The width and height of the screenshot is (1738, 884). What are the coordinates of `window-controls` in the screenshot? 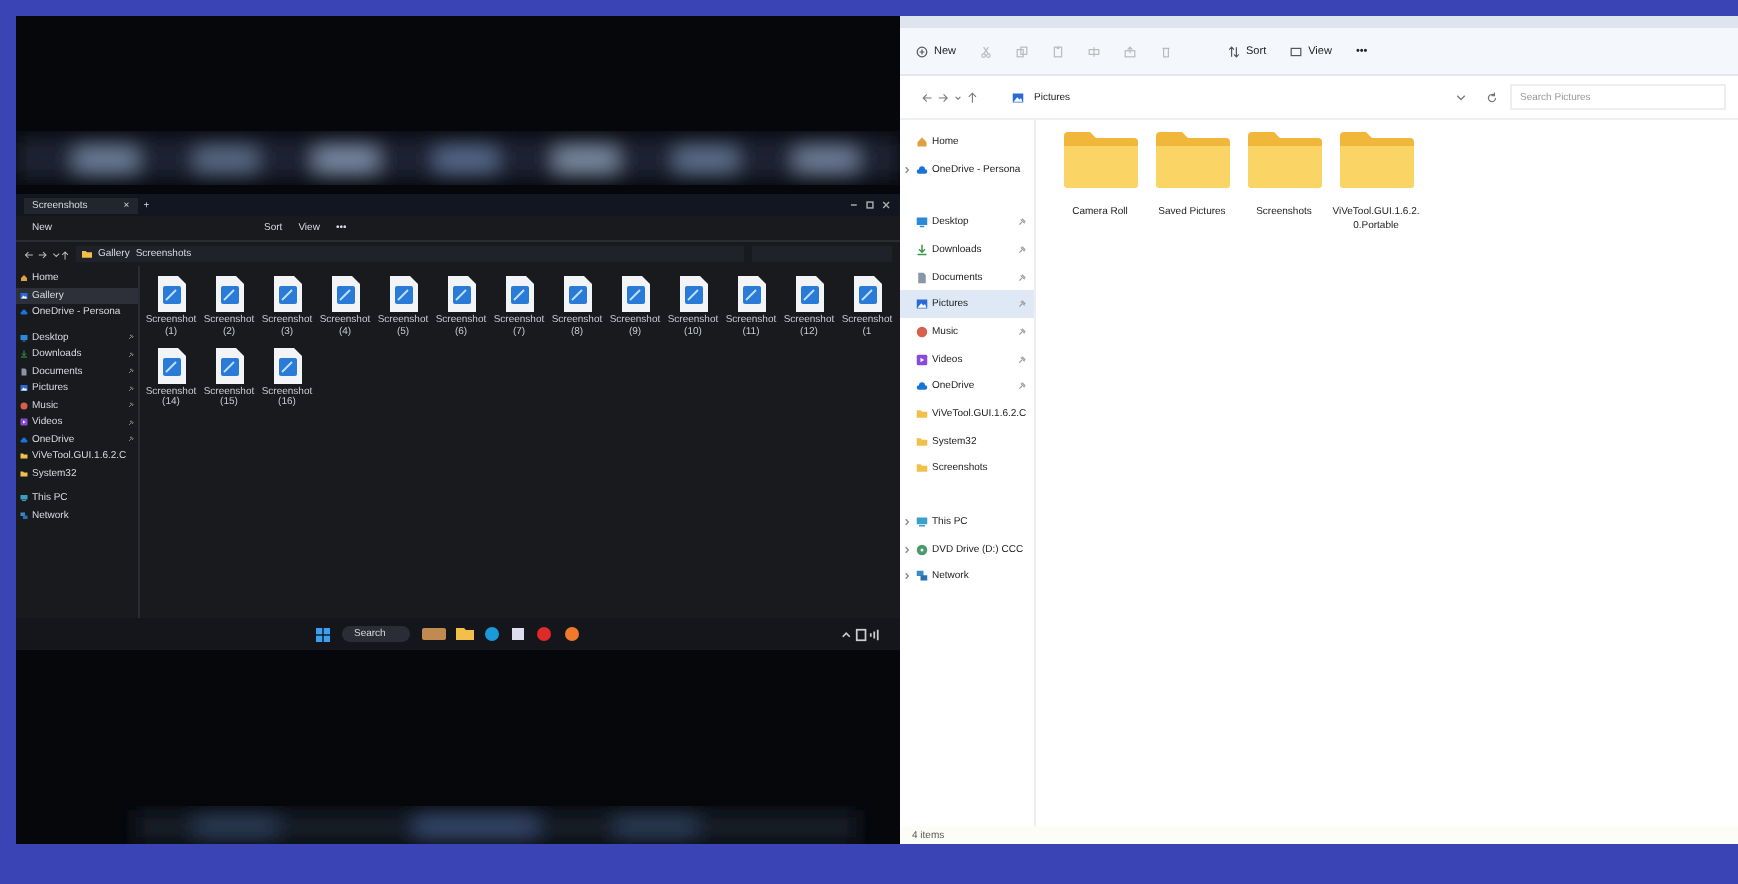 It's located at (870, 205).